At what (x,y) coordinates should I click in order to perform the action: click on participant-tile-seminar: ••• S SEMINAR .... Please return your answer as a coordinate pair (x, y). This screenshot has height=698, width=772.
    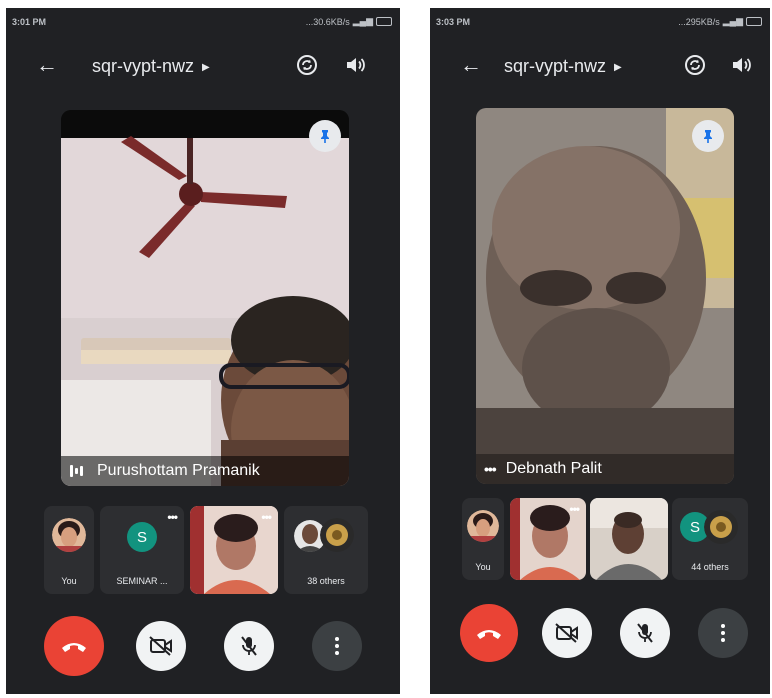
    Looking at the image, I should click on (142, 550).